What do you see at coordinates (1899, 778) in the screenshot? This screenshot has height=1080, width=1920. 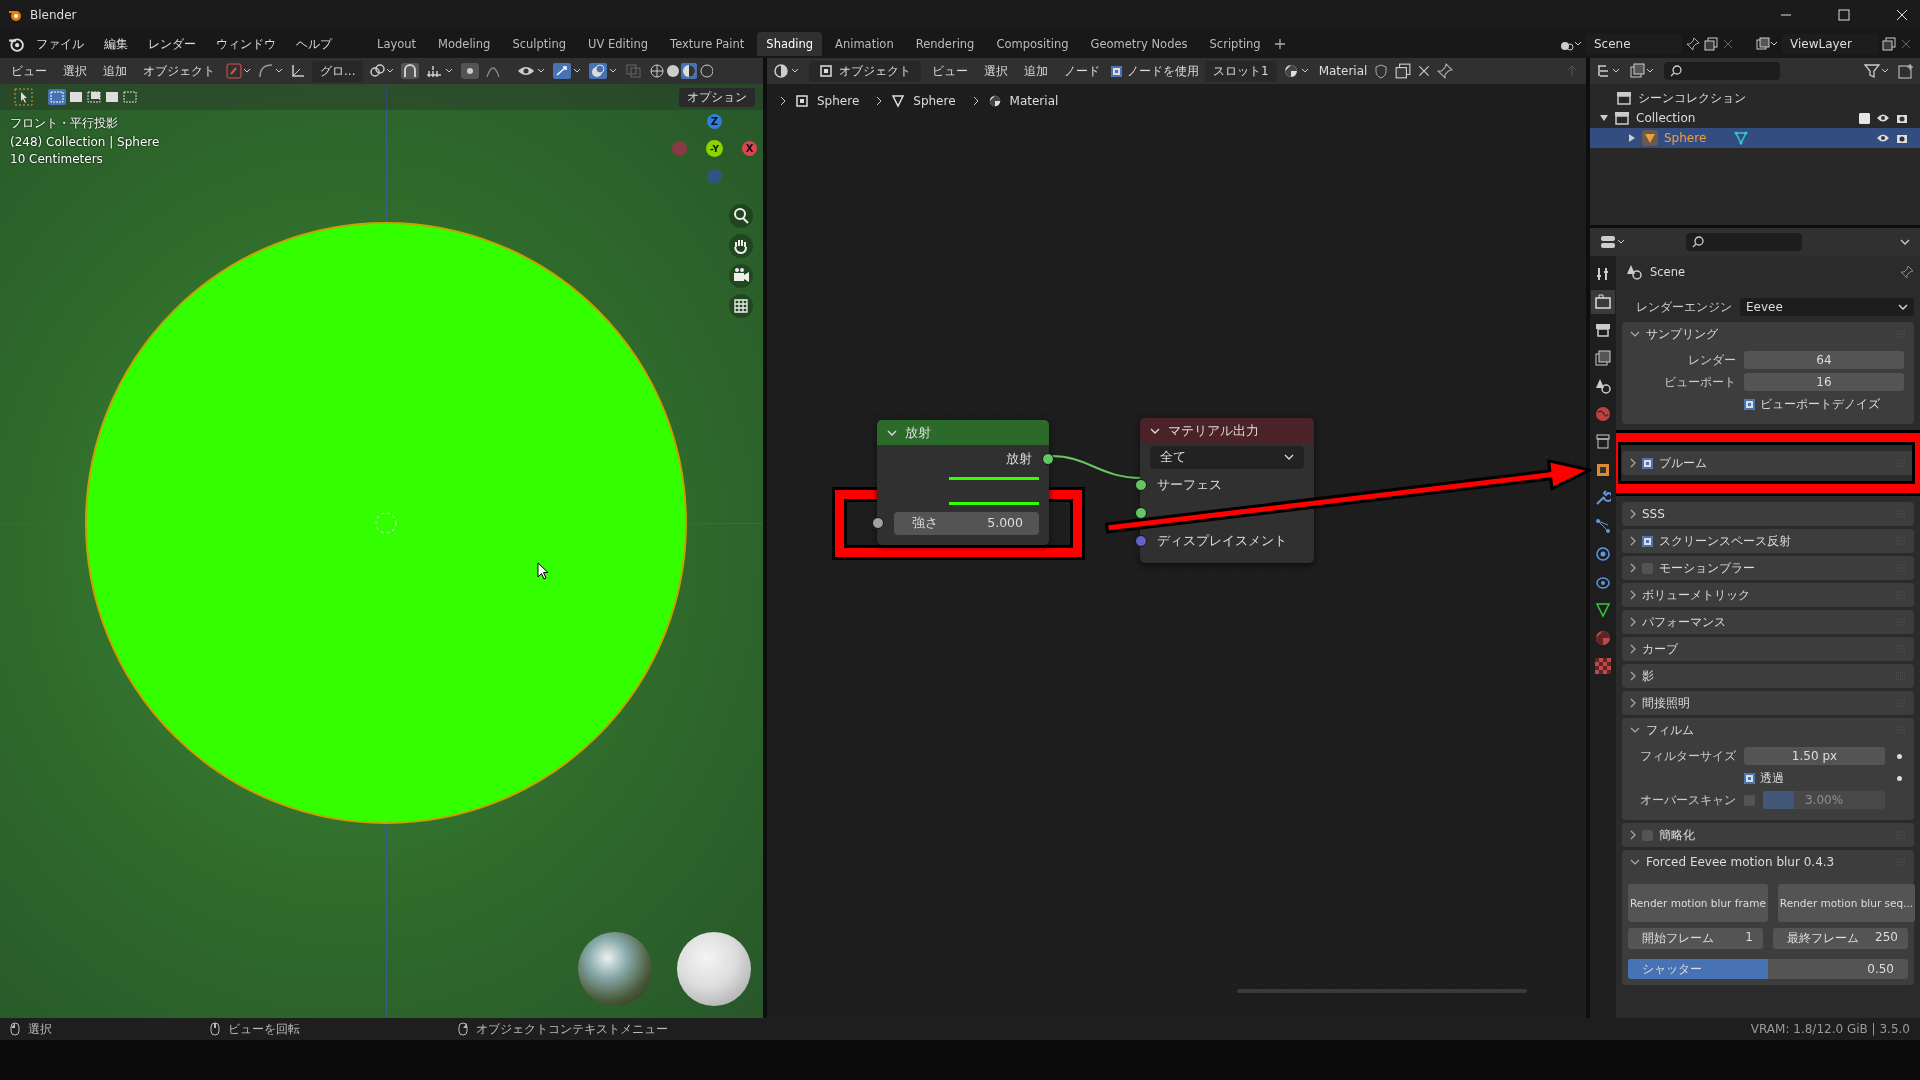 I see `keyframe-dot-icon` at bounding box center [1899, 778].